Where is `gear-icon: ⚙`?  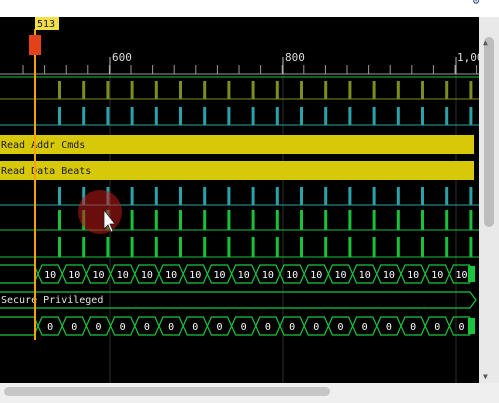
gear-icon: ⚙ is located at coordinates (476, 3).